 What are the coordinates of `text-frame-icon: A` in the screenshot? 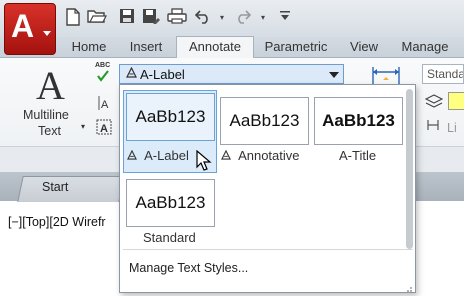 It's located at (104, 128).